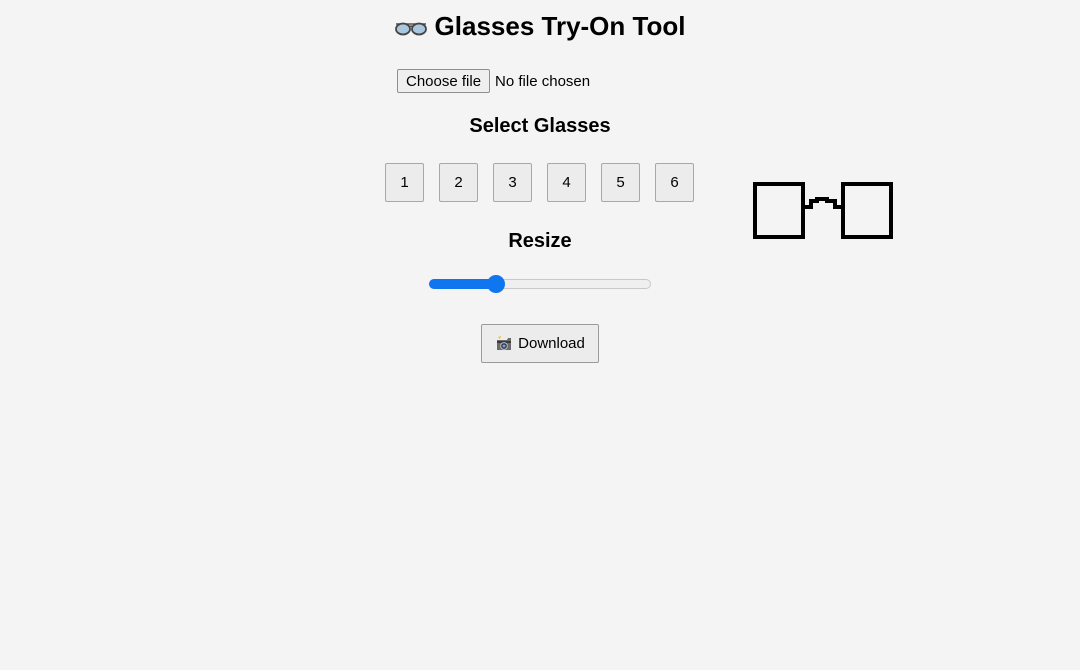  I want to click on download-label: Download, so click(551, 343).